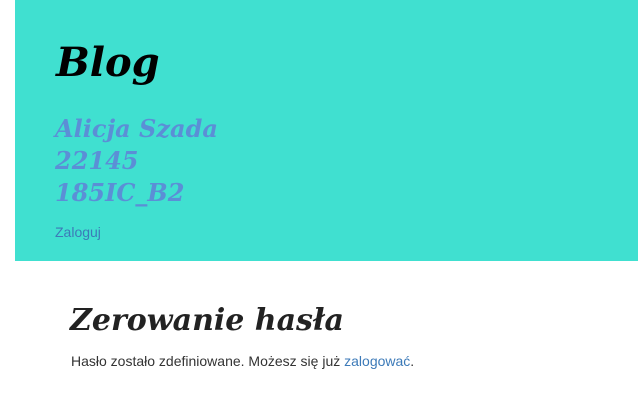  Describe the element at coordinates (78, 232) in the screenshot. I see `login-link: Zaloguj` at that location.